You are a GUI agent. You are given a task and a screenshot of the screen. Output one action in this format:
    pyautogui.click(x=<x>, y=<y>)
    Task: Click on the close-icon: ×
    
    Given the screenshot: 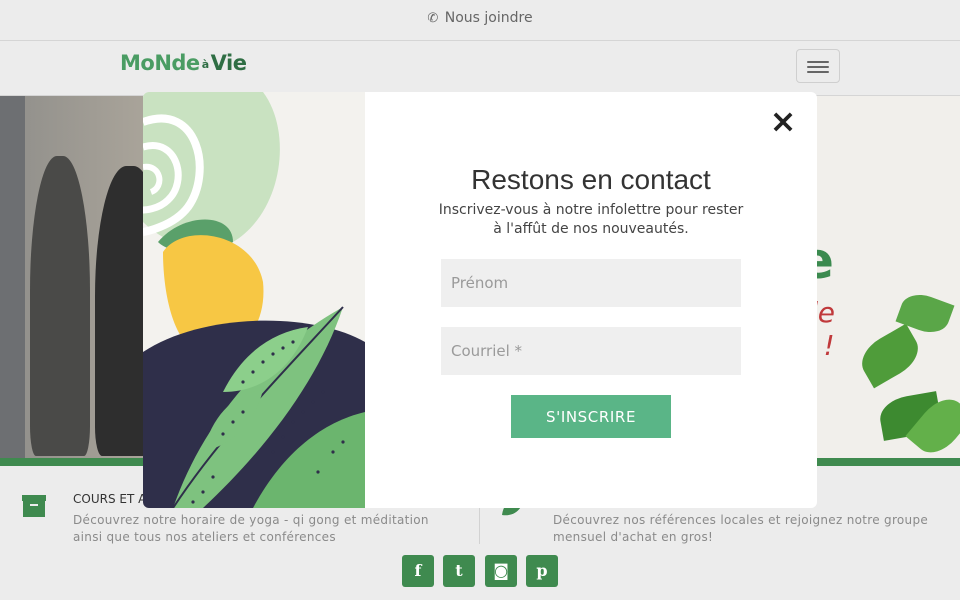 What is the action you would take?
    pyautogui.click(x=783, y=121)
    